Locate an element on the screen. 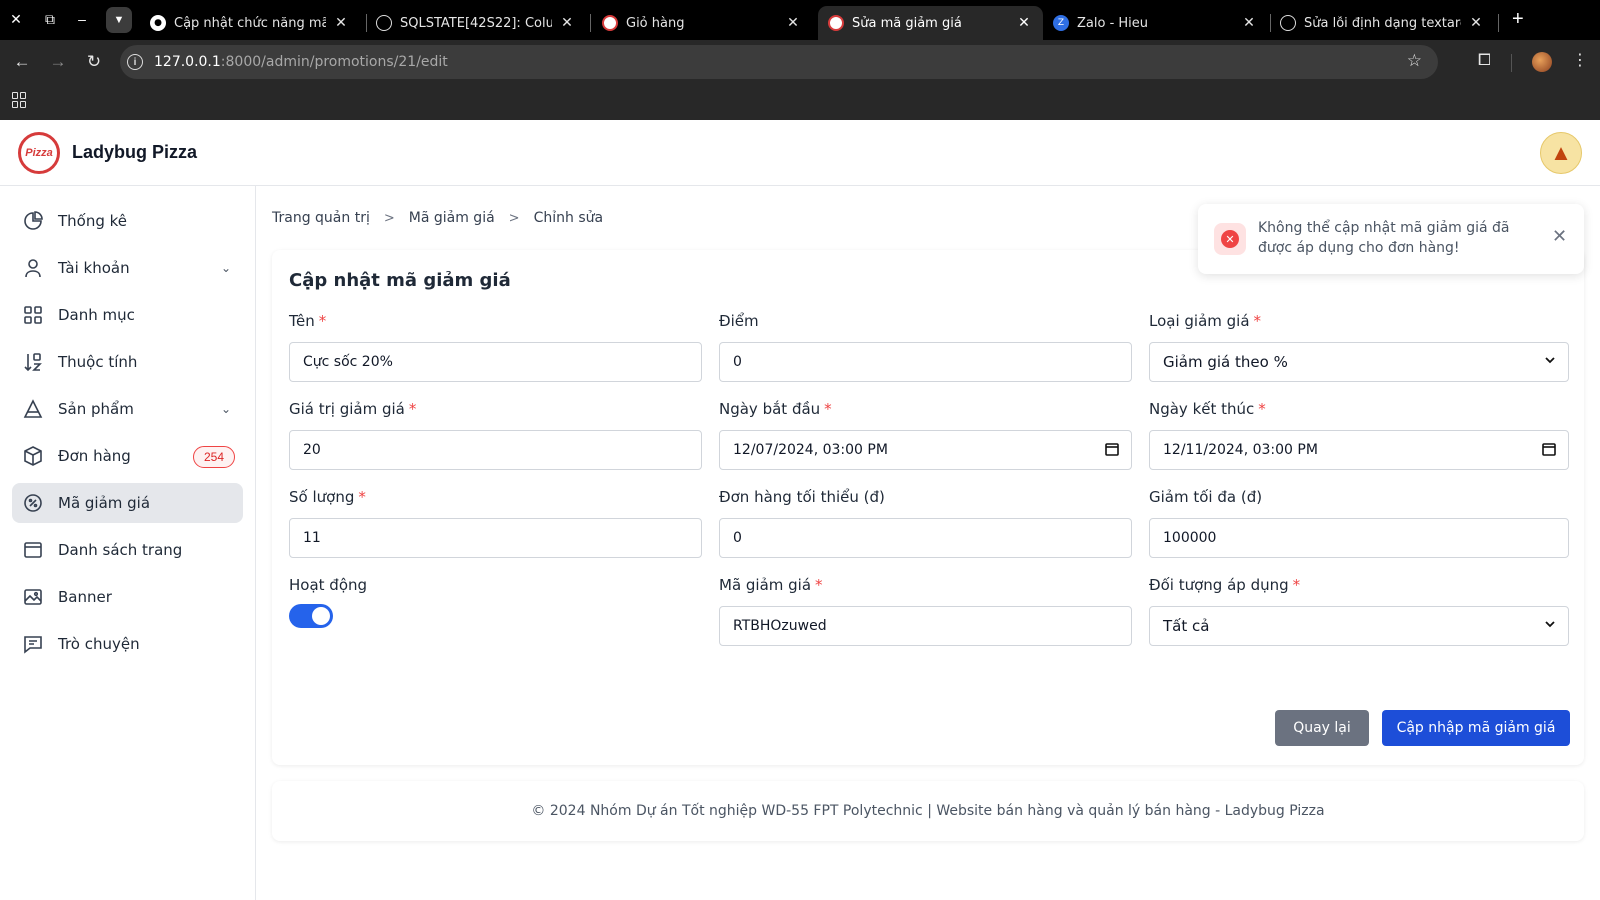 The height and width of the screenshot is (900, 1600). brand-logo: Pizza is located at coordinates (39, 153).